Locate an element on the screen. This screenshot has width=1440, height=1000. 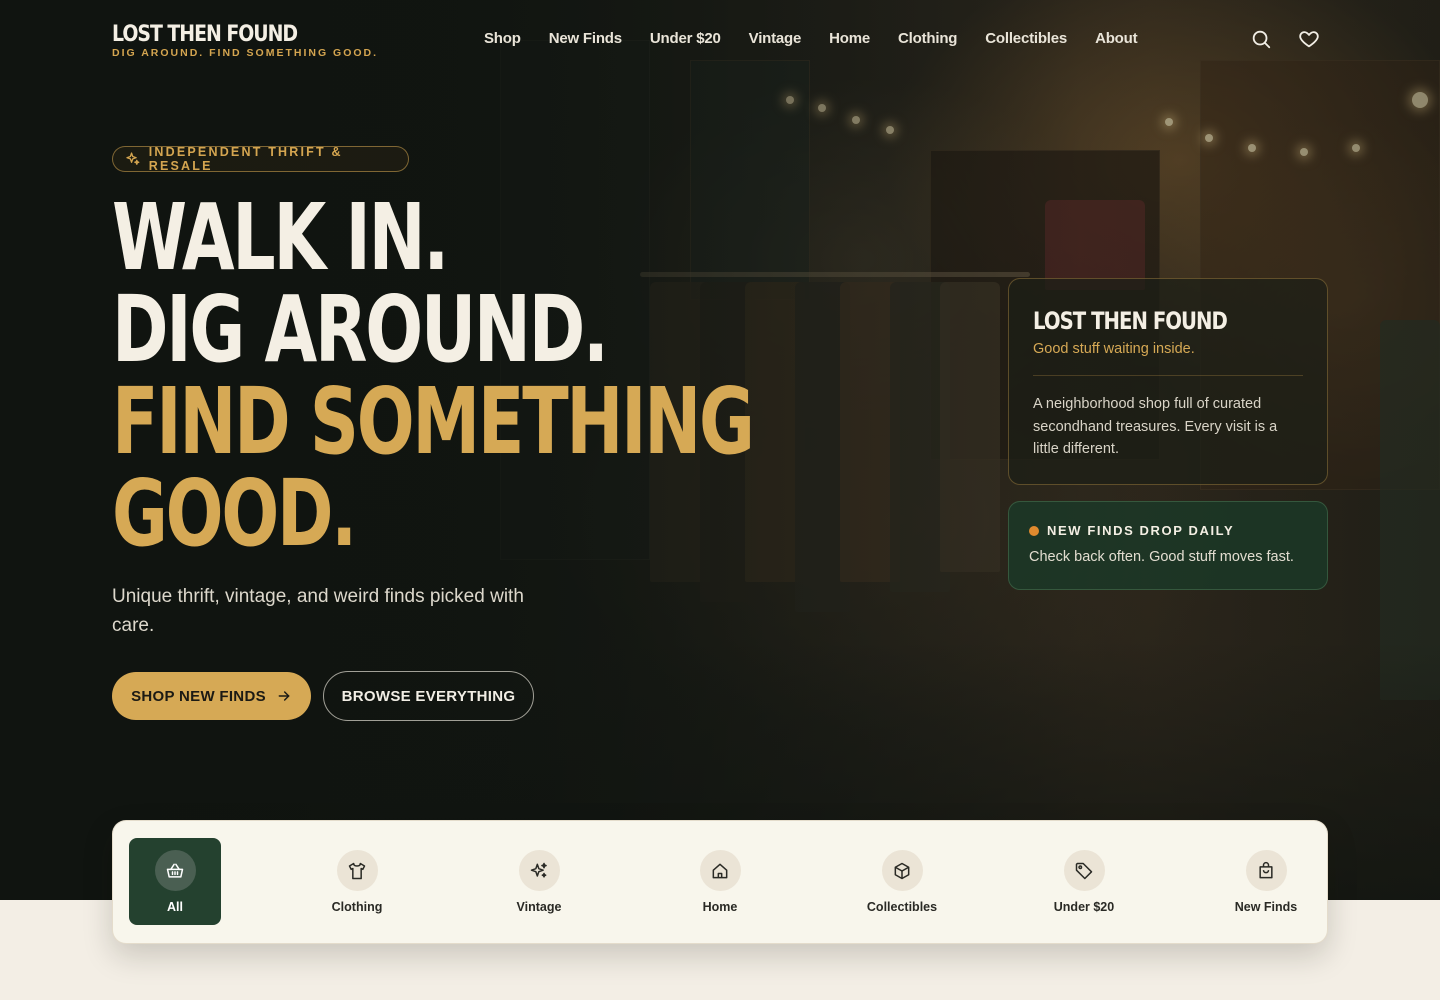
category-label: Under $20 is located at coordinates (1084, 907).